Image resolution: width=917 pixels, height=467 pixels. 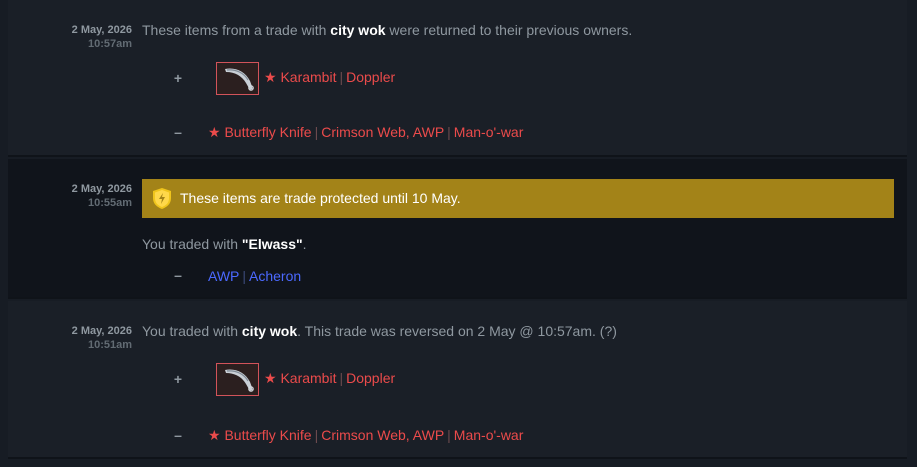 What do you see at coordinates (162, 201) in the screenshot?
I see `shield-icon` at bounding box center [162, 201].